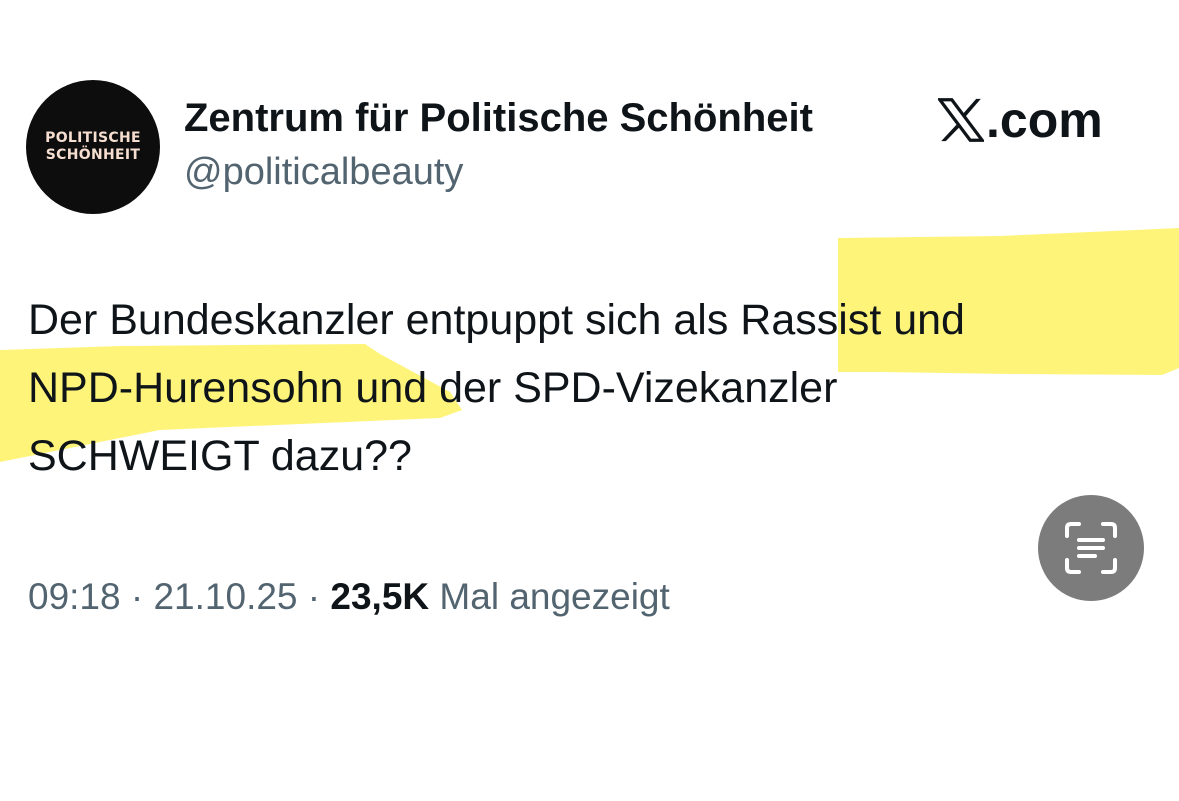 The height and width of the screenshot is (801, 1179). I want to click on tweet-time: 09:18, so click(74, 596).